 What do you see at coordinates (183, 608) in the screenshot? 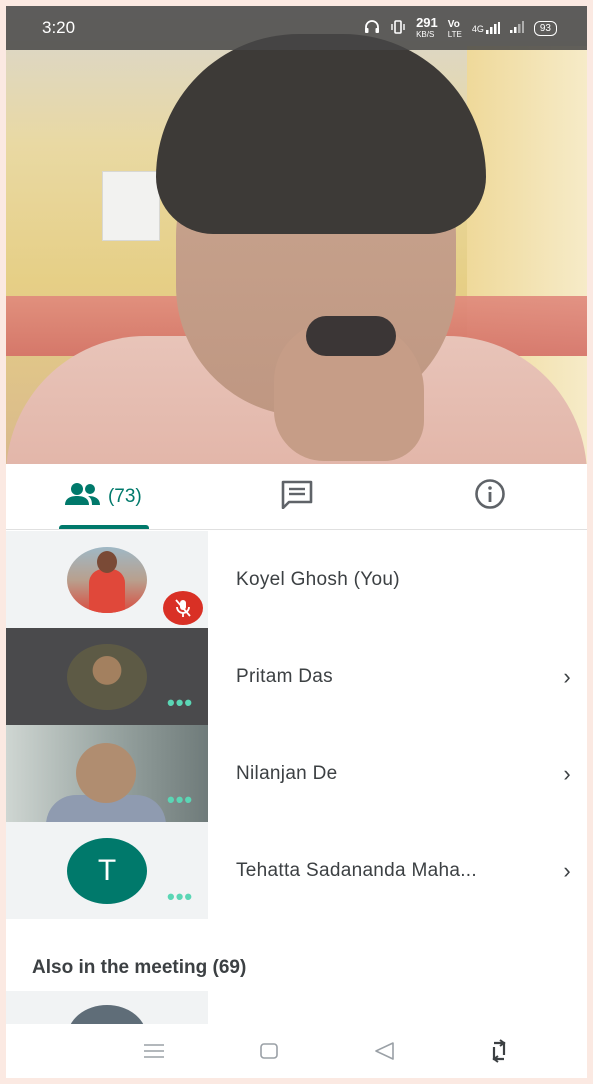
I see `mic-off-icon` at bounding box center [183, 608].